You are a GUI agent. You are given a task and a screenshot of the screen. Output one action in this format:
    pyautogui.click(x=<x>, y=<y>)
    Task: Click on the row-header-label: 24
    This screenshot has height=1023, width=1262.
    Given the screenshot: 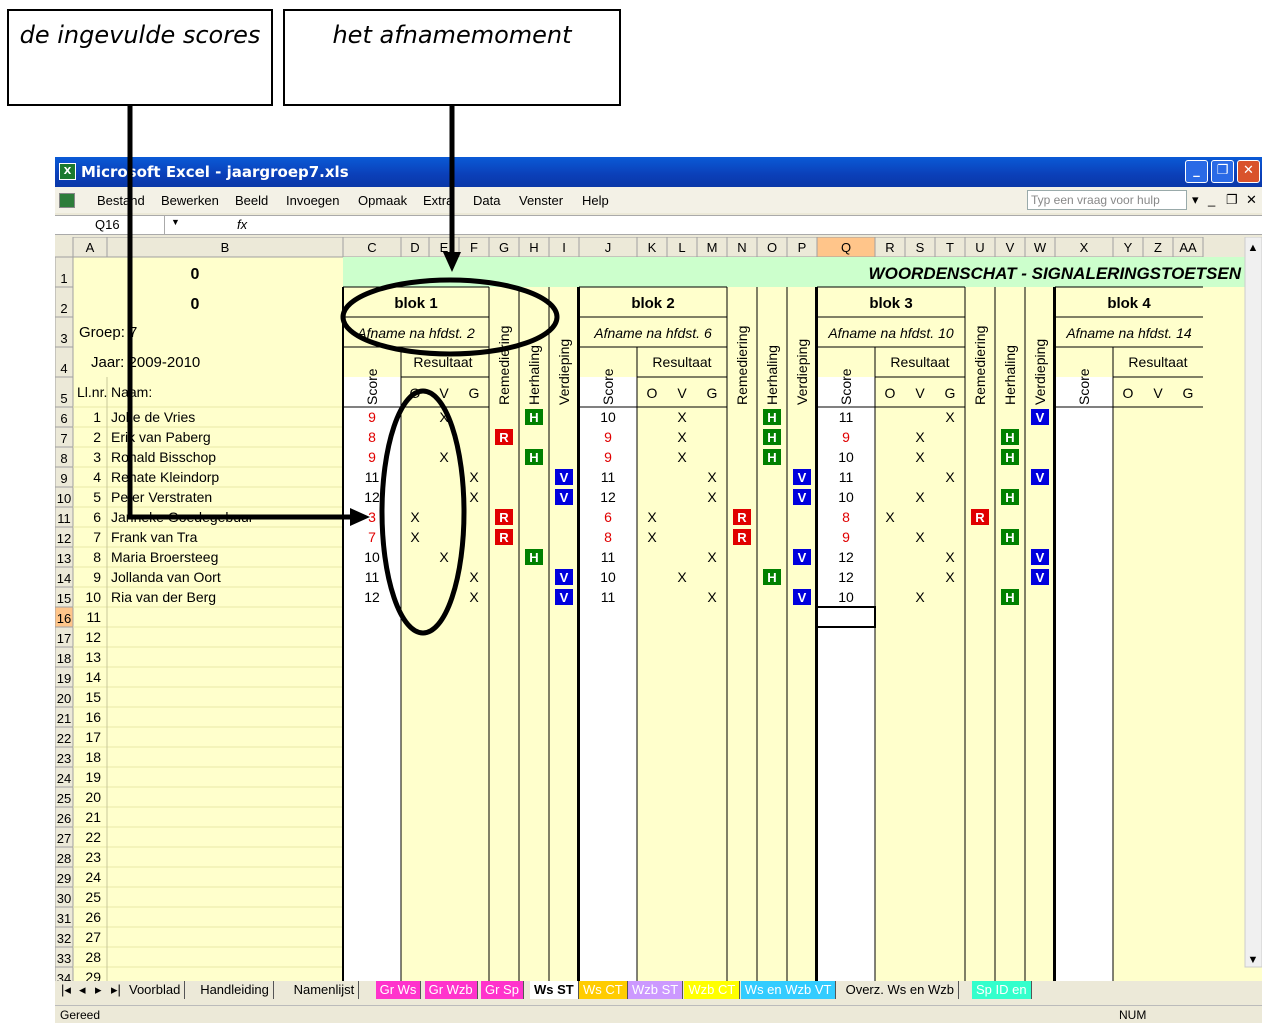 What is the action you would take?
    pyautogui.click(x=64, y=778)
    